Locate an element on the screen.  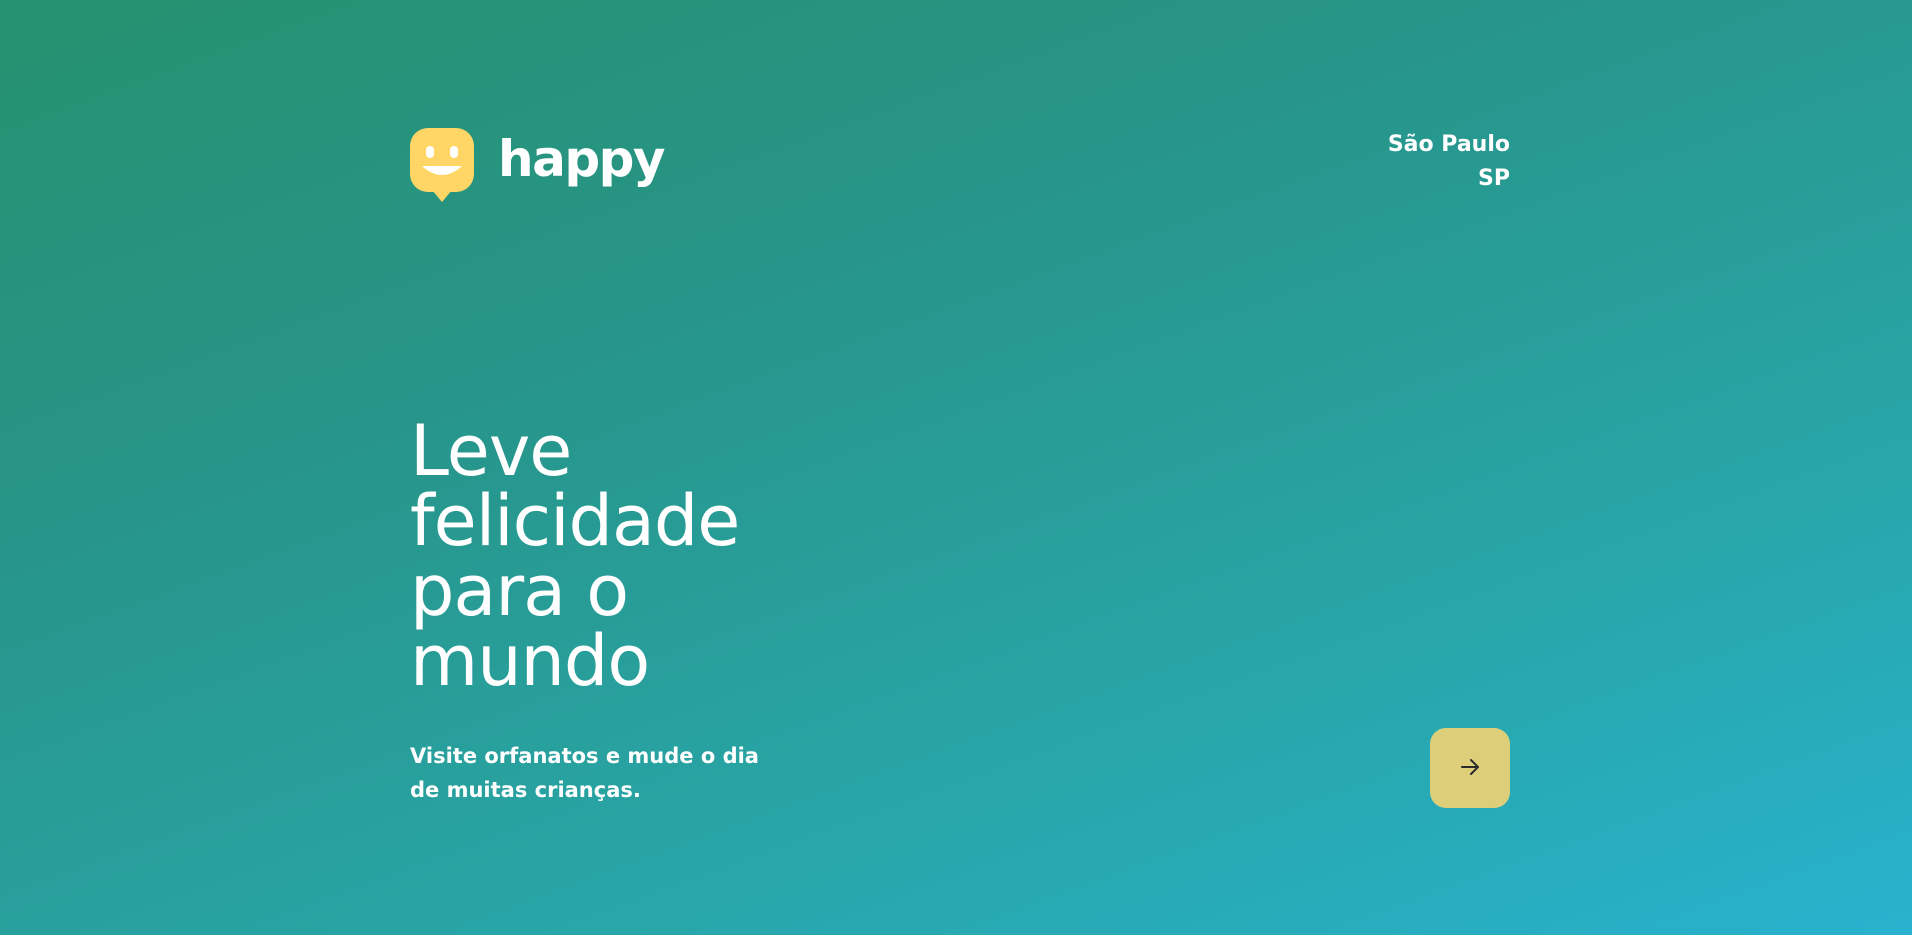
arrow-right-icon is located at coordinates (1470, 768).